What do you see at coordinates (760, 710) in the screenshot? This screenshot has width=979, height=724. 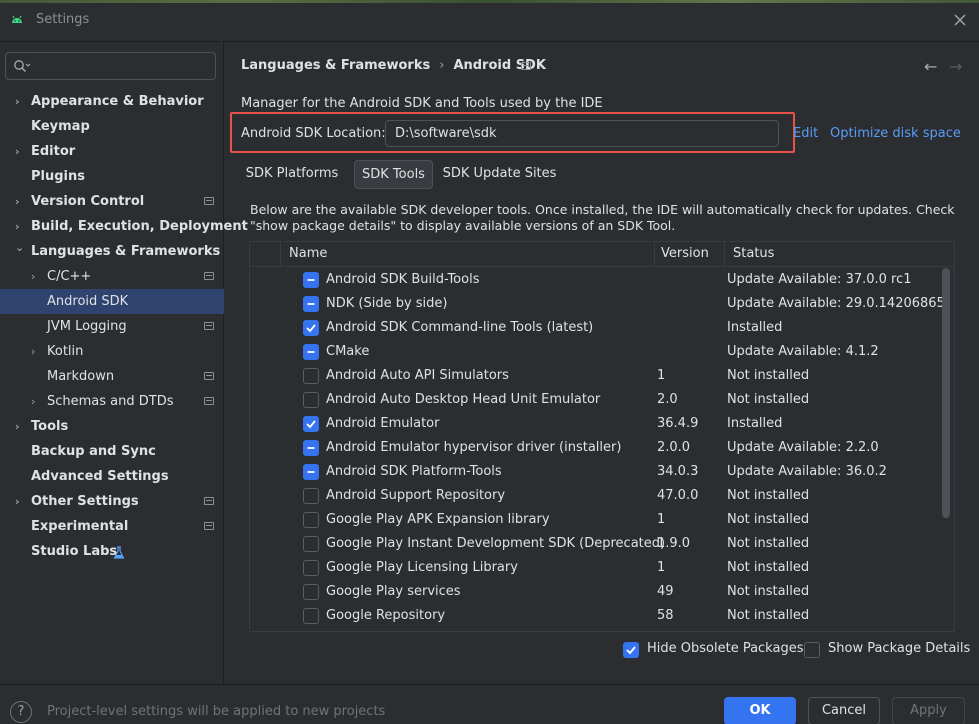 I see `ok-button: OK` at bounding box center [760, 710].